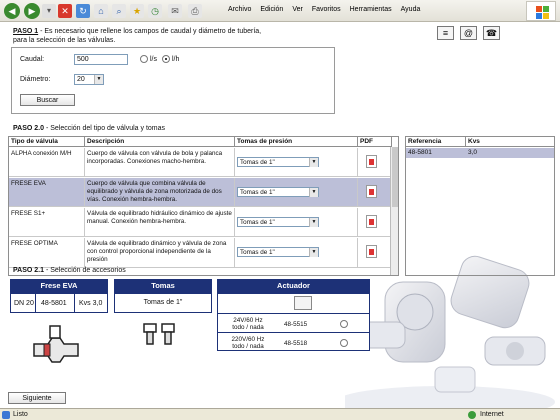 The width and height of the screenshot is (560, 420). Describe the element at coordinates (144, 59) in the screenshot. I see `unit-ls-radio` at that location.